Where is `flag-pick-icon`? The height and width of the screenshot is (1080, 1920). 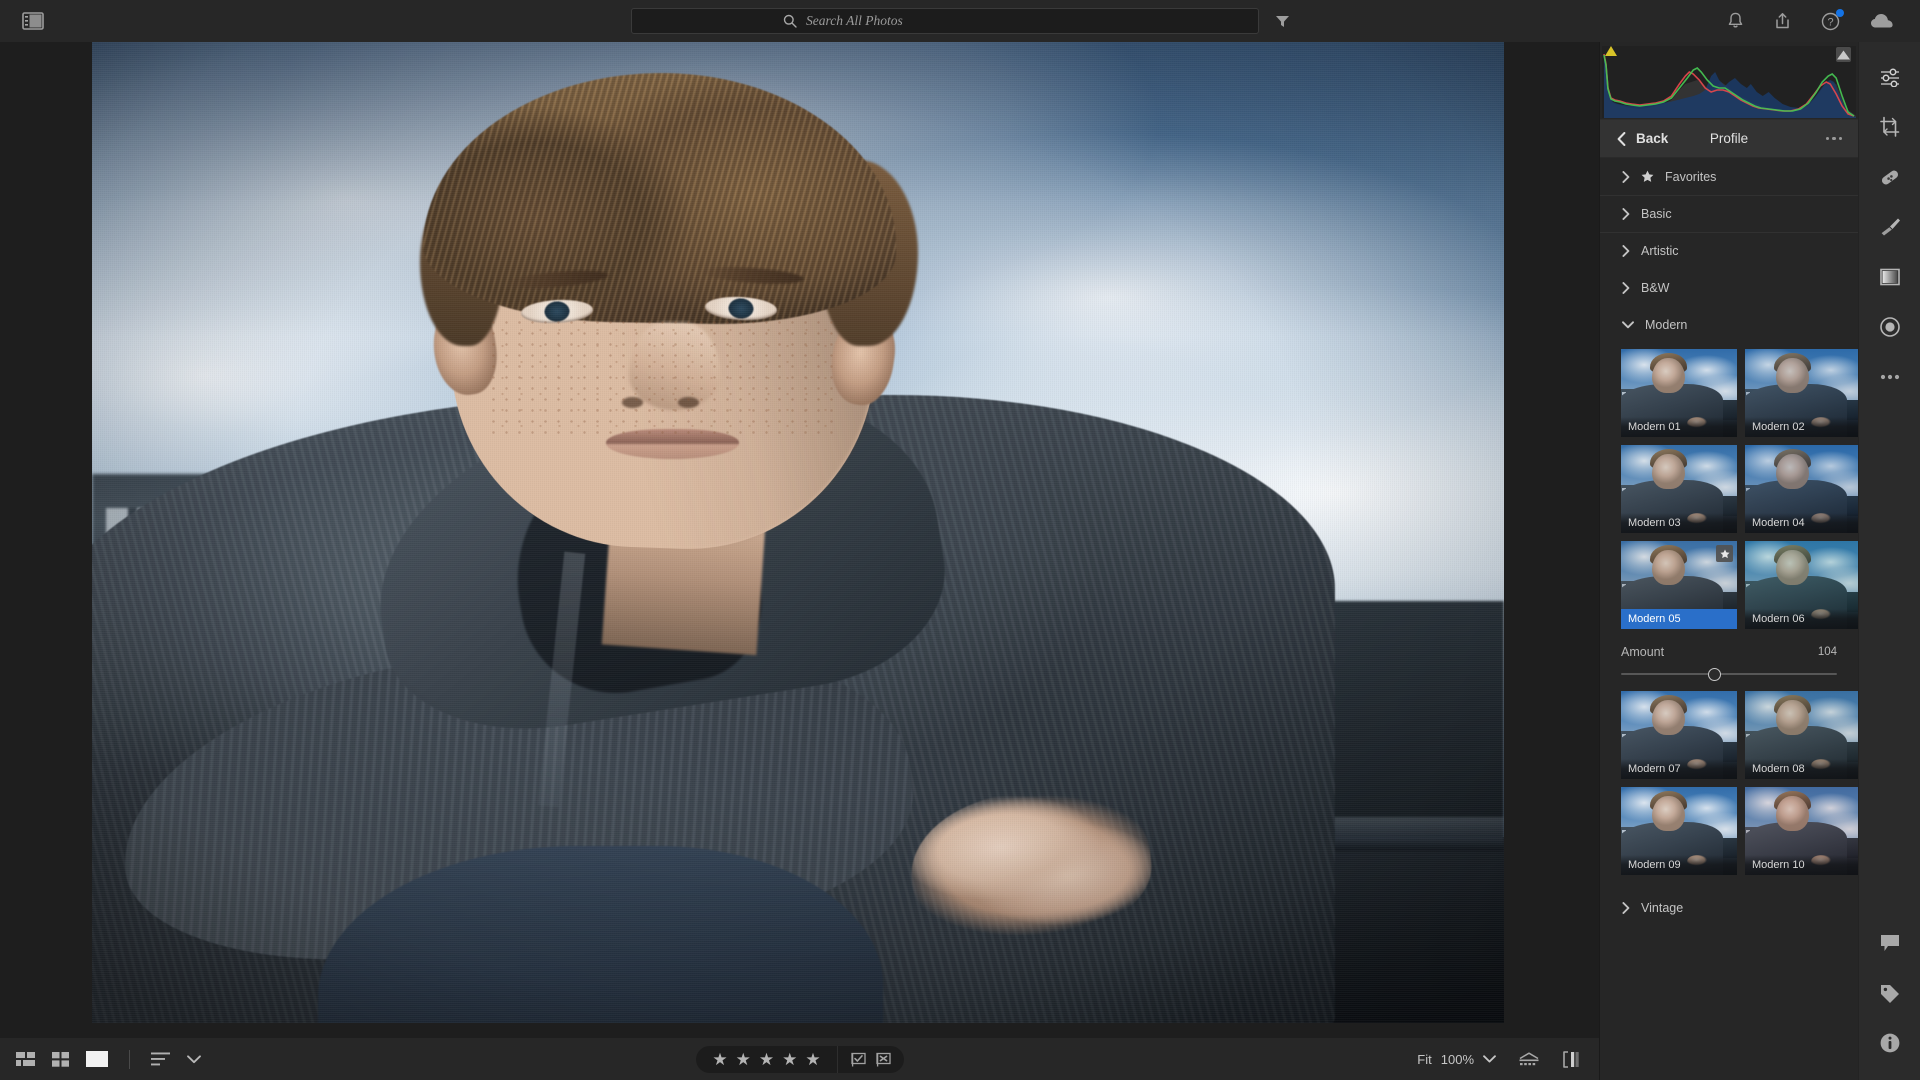
flag-pick-icon is located at coordinates (858, 1059).